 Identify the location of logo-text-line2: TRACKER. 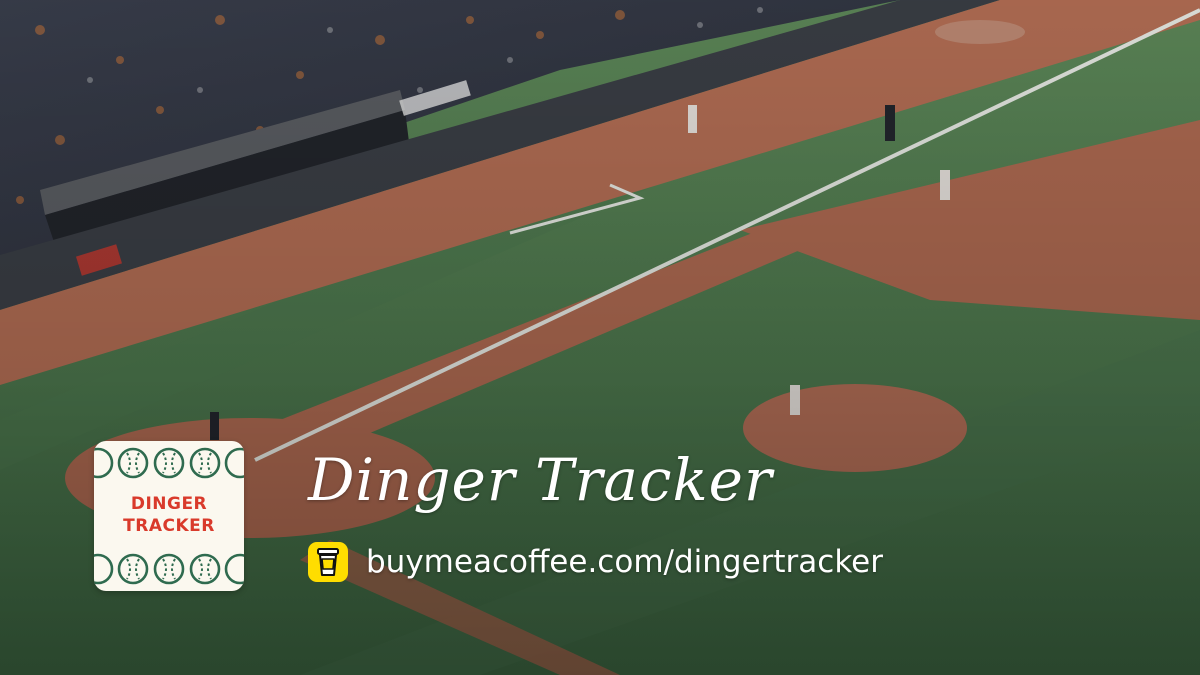
(169, 526).